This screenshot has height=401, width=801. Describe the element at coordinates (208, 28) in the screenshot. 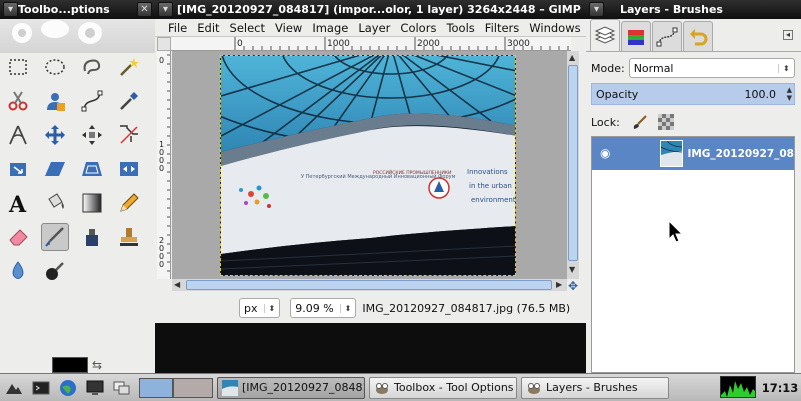

I see `menu-edit: Edit` at that location.